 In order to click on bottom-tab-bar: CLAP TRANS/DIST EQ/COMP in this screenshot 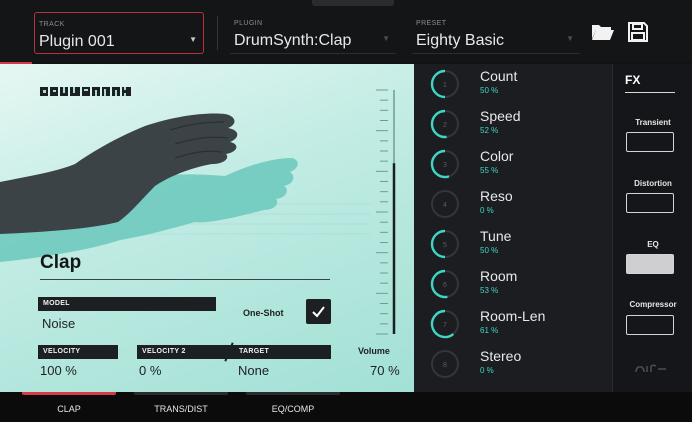, I will do `click(346, 407)`.